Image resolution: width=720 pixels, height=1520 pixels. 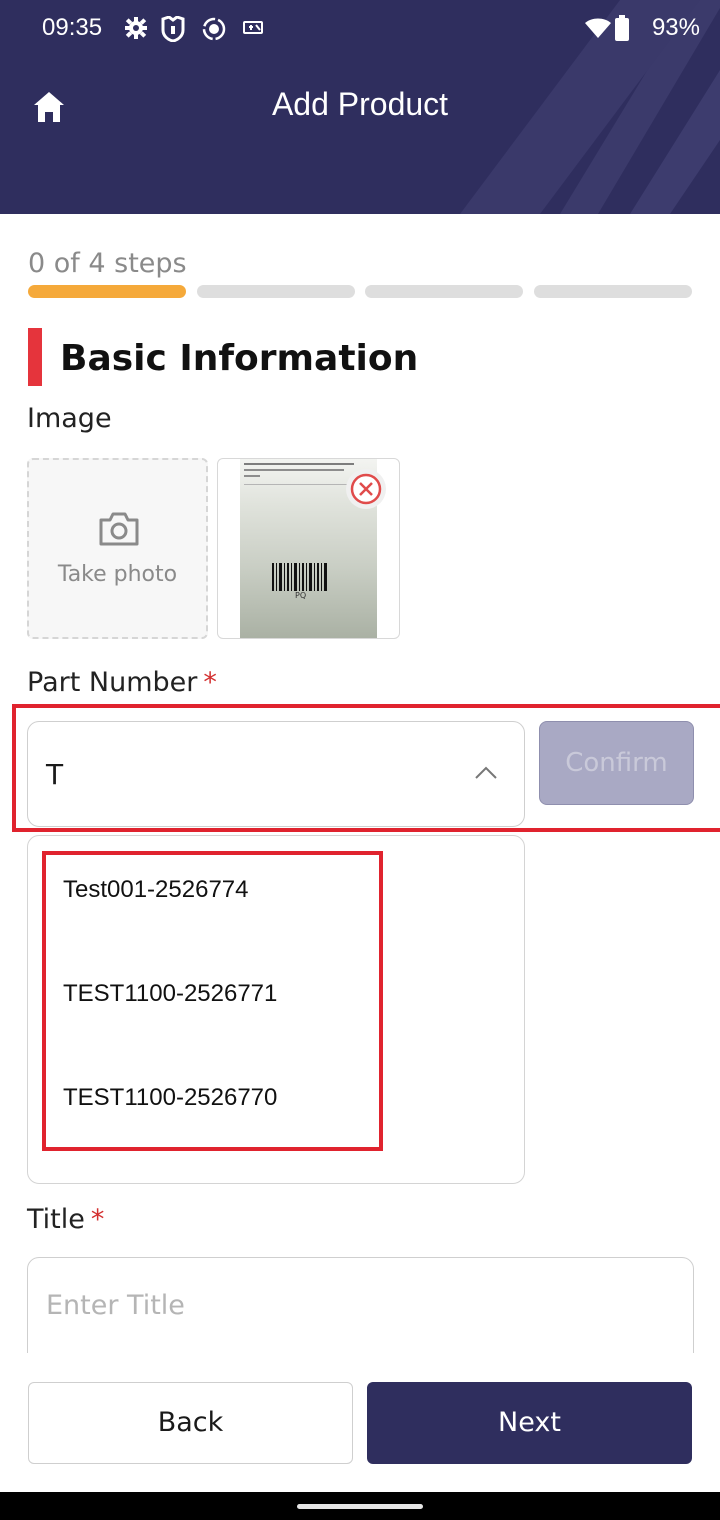 I want to click on chevron-up-icon, so click(x=486, y=772).